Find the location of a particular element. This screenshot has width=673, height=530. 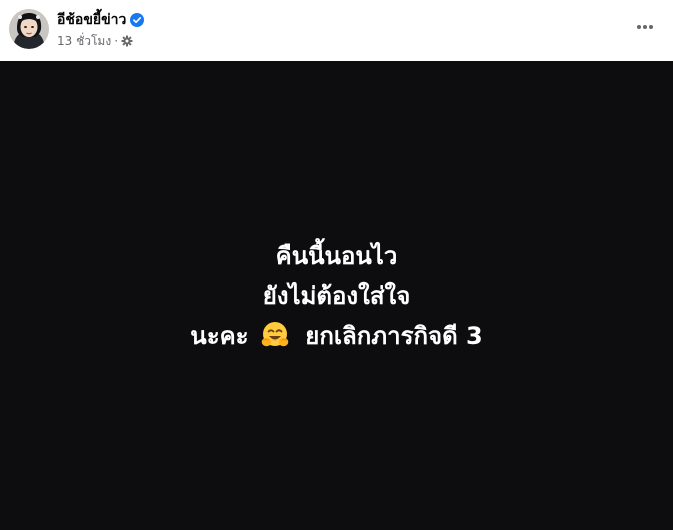

post-text-line-3: นะคะ ยกเลิกภารกิจดี 3 is located at coordinates (336, 336).